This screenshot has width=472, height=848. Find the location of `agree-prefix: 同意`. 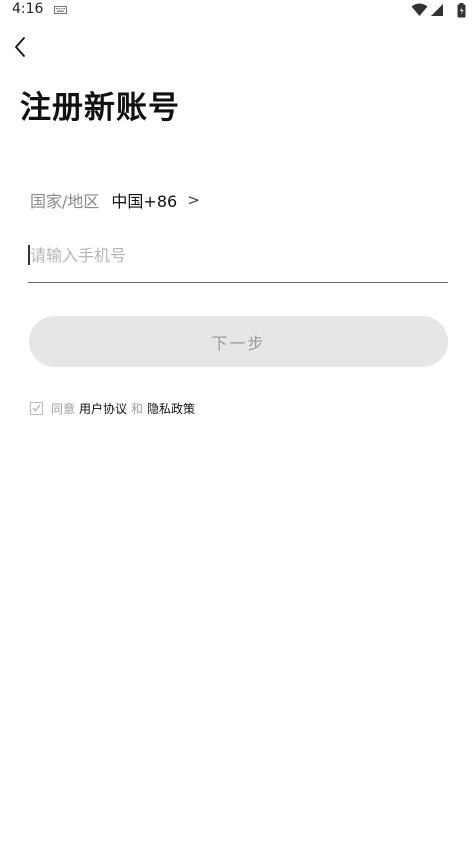

agree-prefix: 同意 is located at coordinates (63, 408).